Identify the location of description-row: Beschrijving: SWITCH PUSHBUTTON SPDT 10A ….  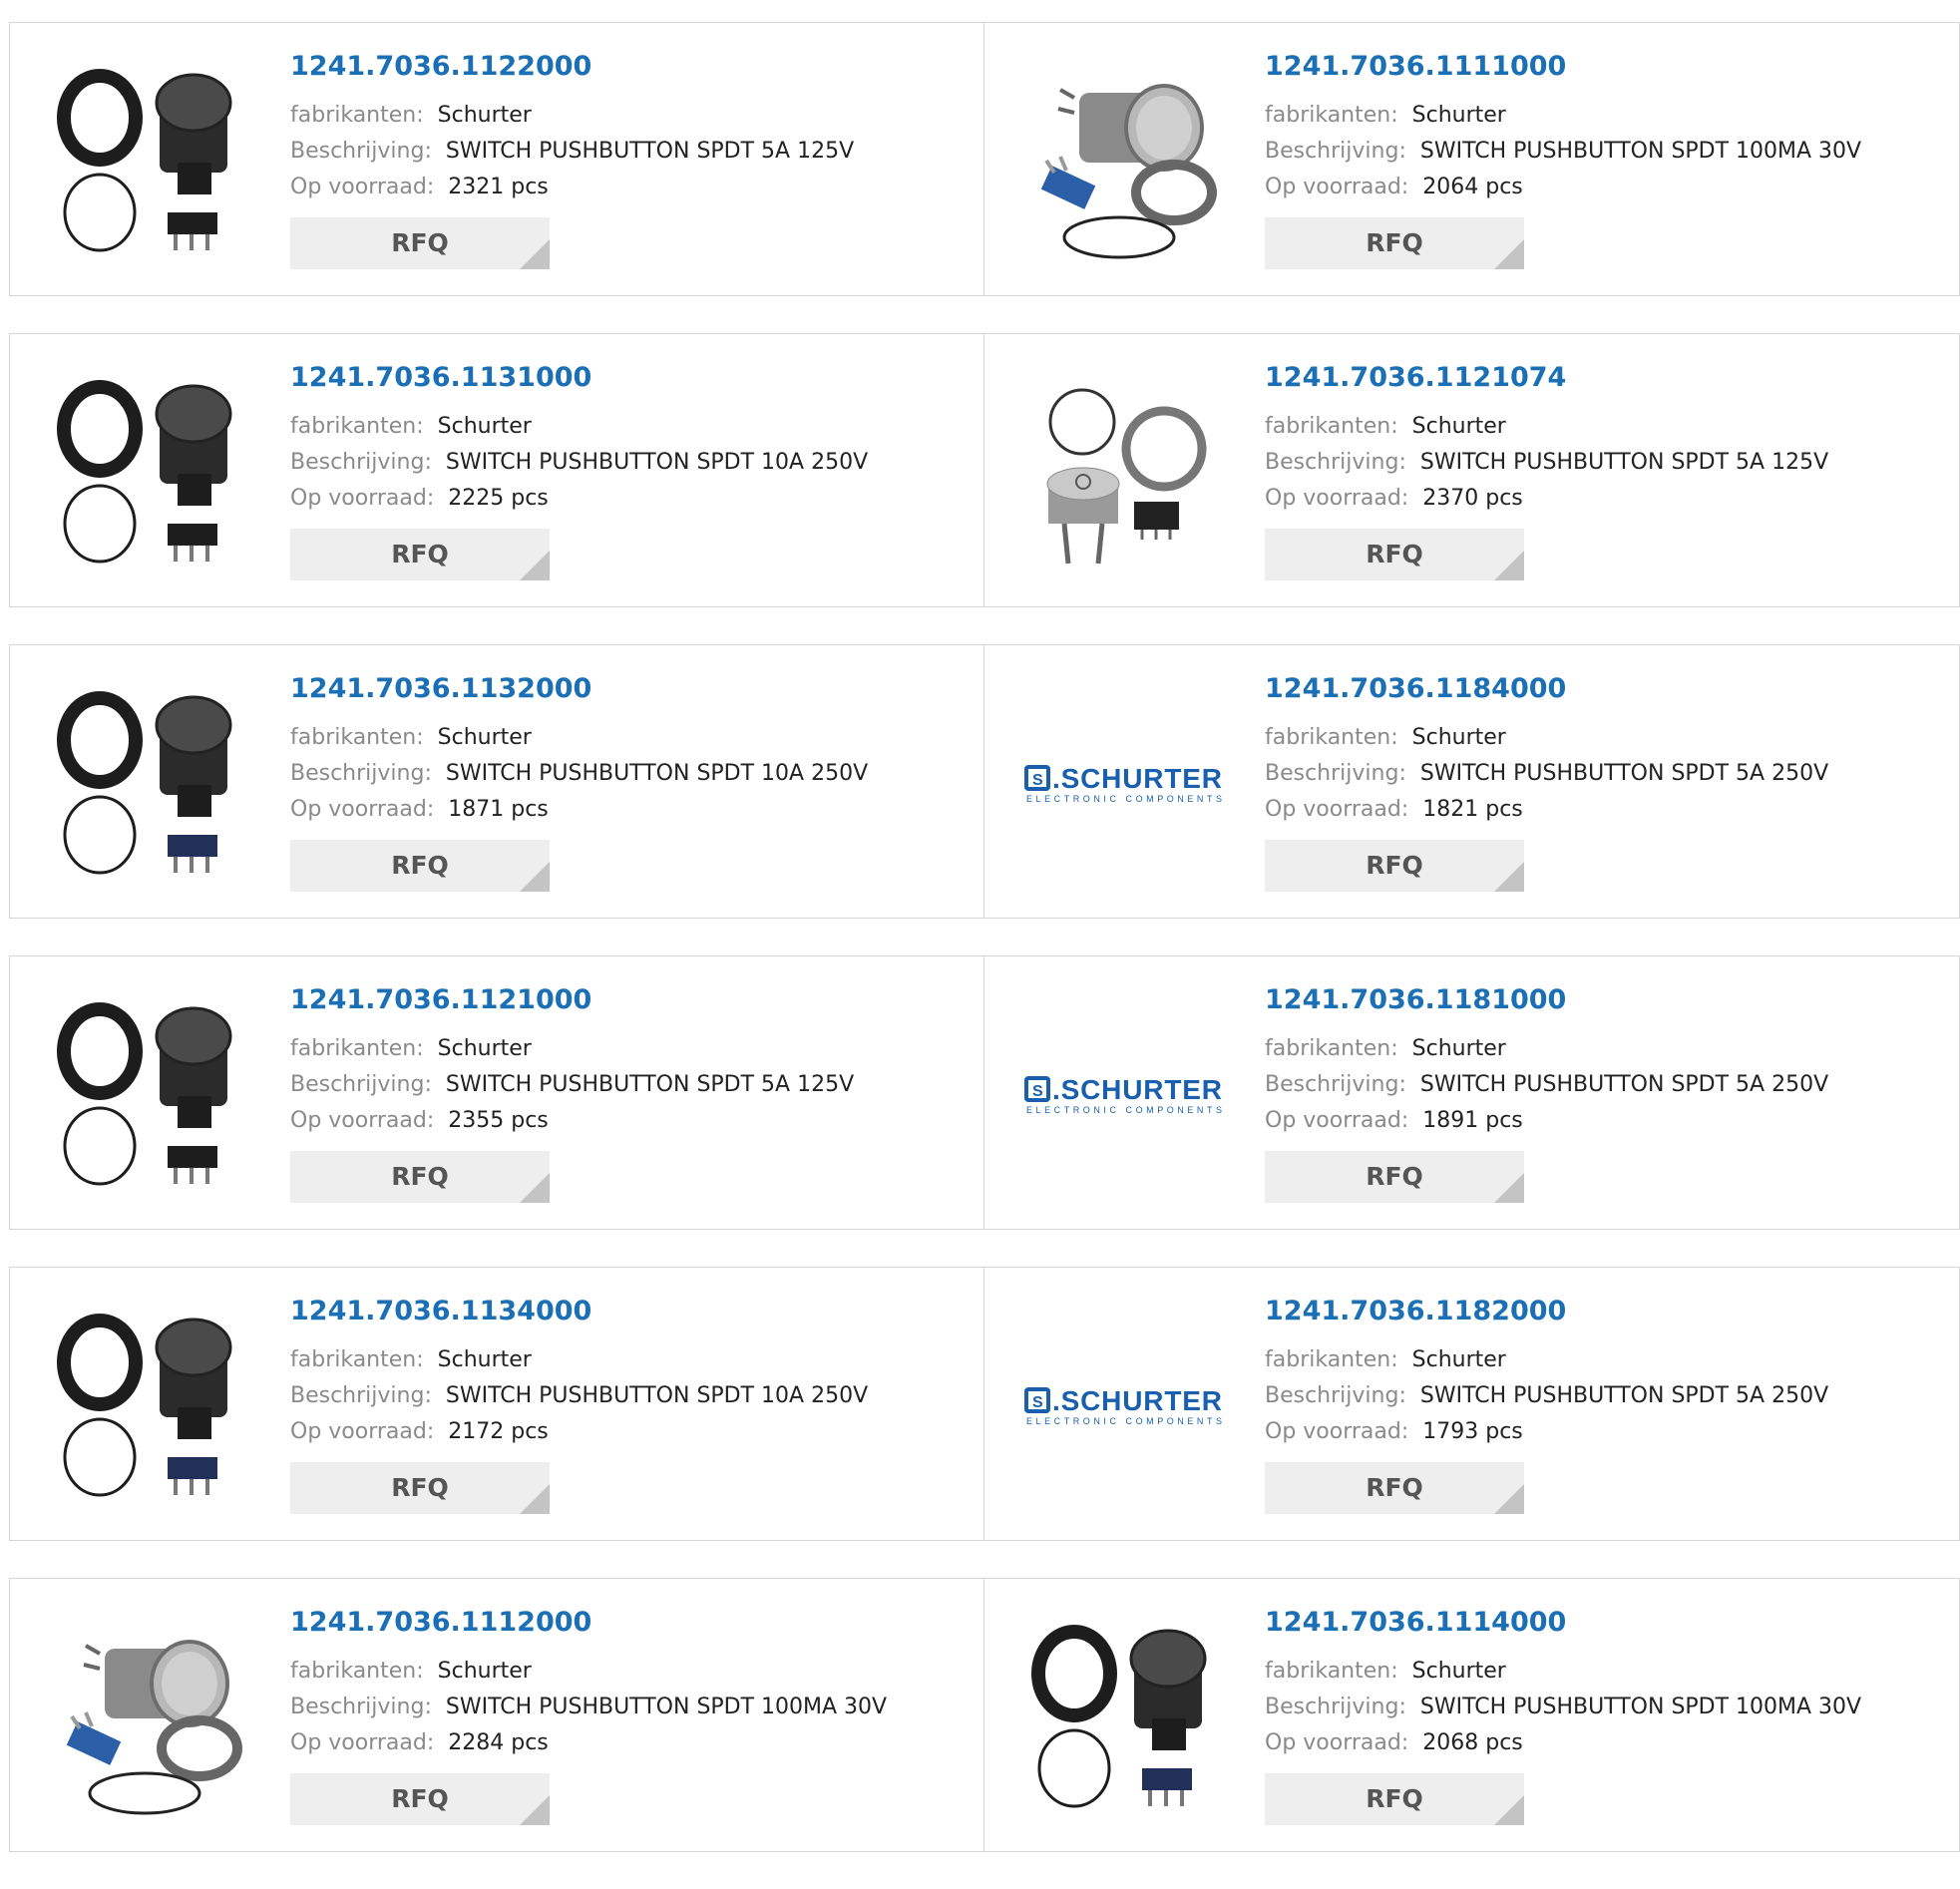
(579, 463).